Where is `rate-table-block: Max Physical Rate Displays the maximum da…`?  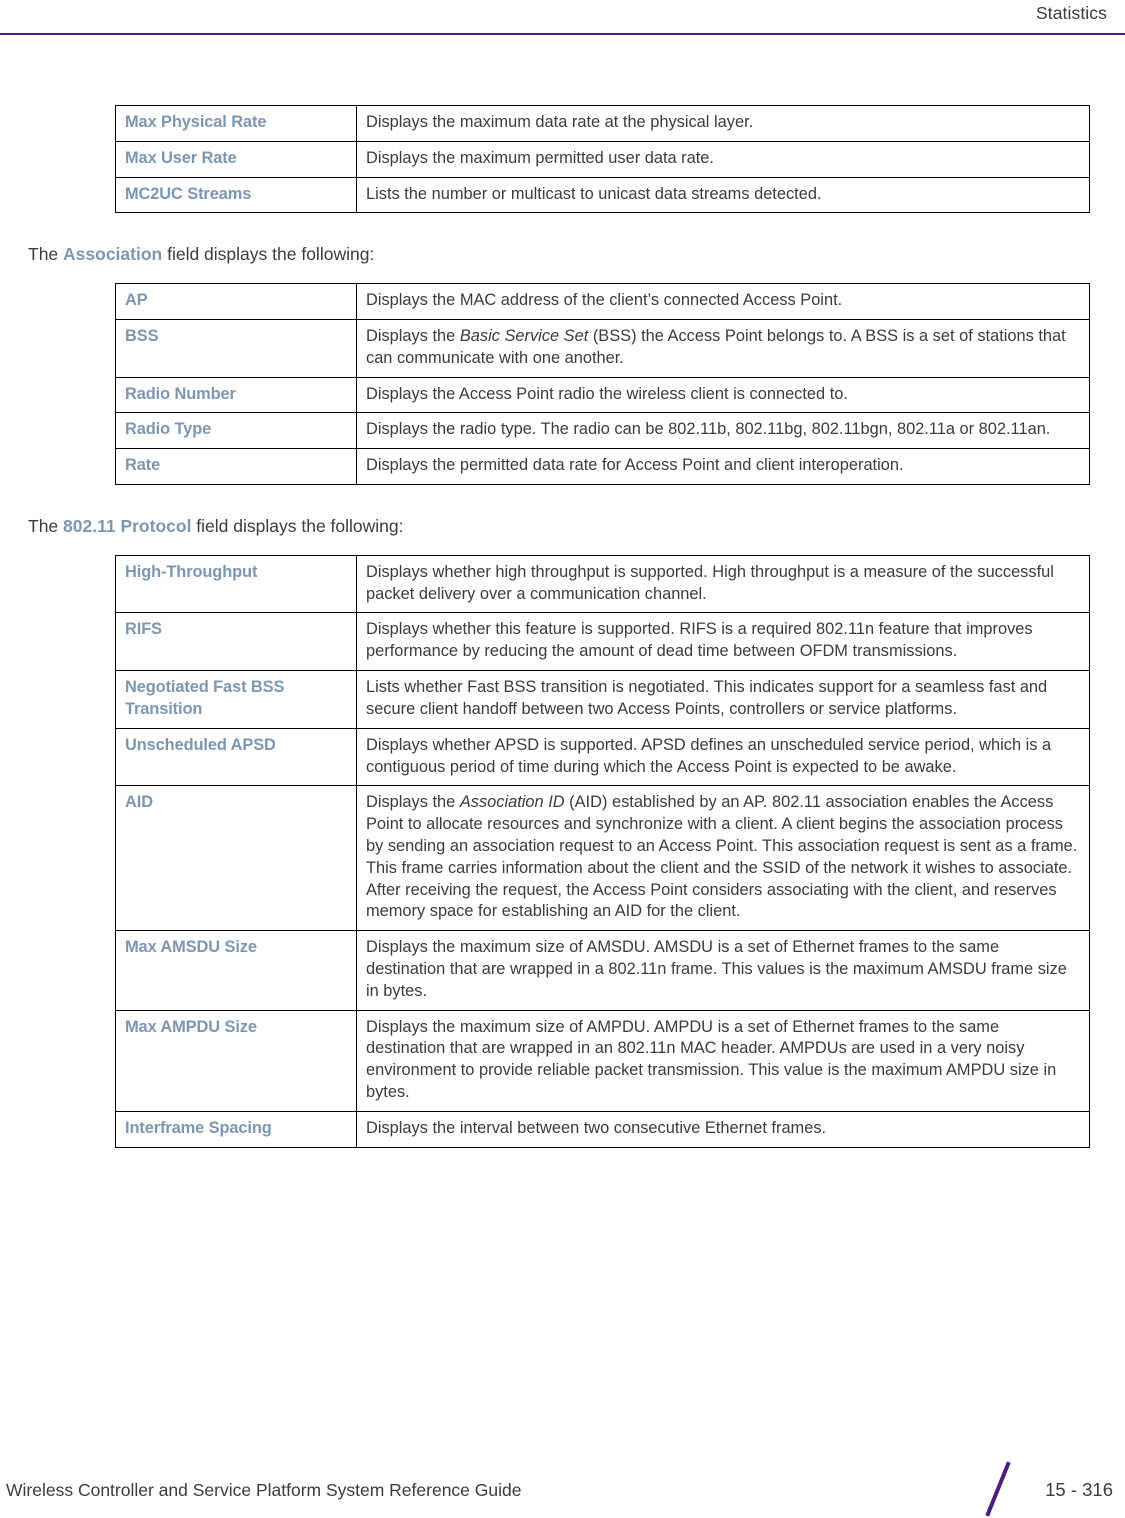 rate-table-block: Max Physical Rate Displays the maximum da… is located at coordinates (562, 159).